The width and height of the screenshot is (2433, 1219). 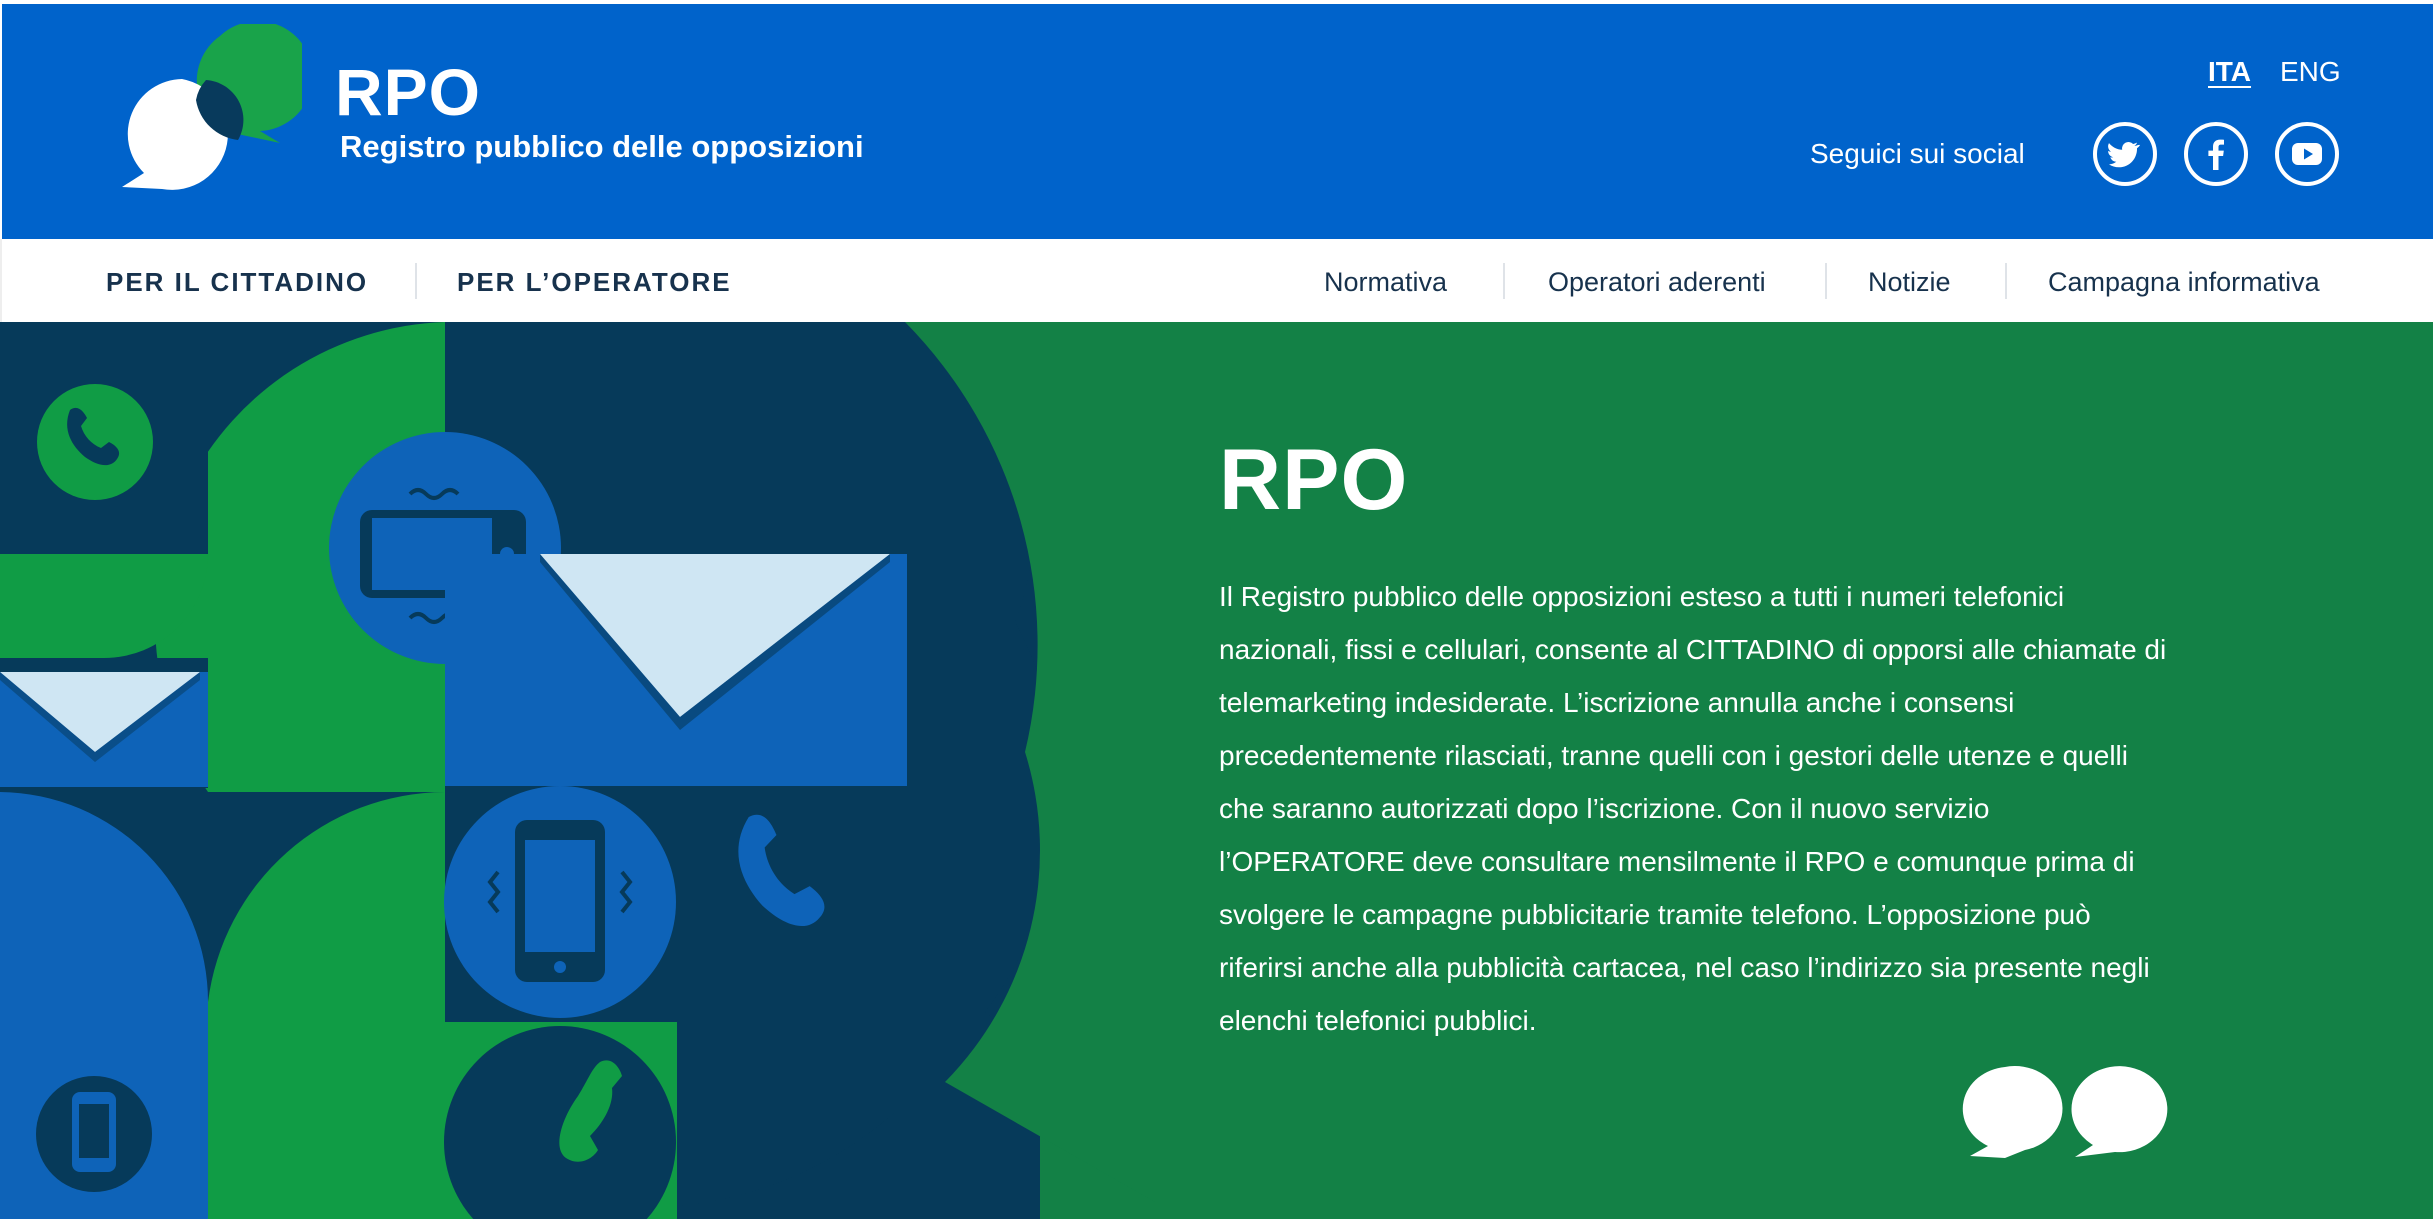 I want to click on nav-operatori-aderenti: Operatori aderenti, so click(x=1657, y=282).